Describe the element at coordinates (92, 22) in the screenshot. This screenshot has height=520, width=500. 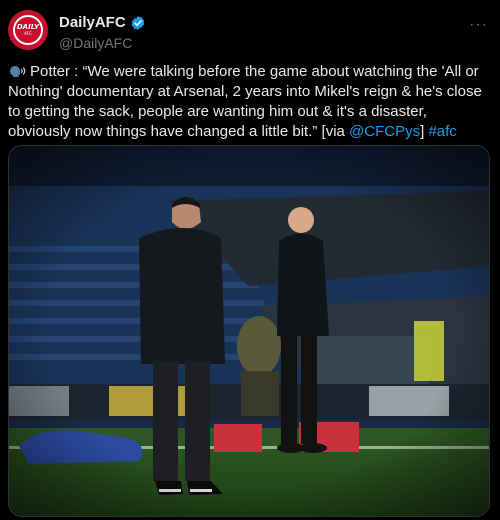
I see `display-name: DailyAFC` at that location.